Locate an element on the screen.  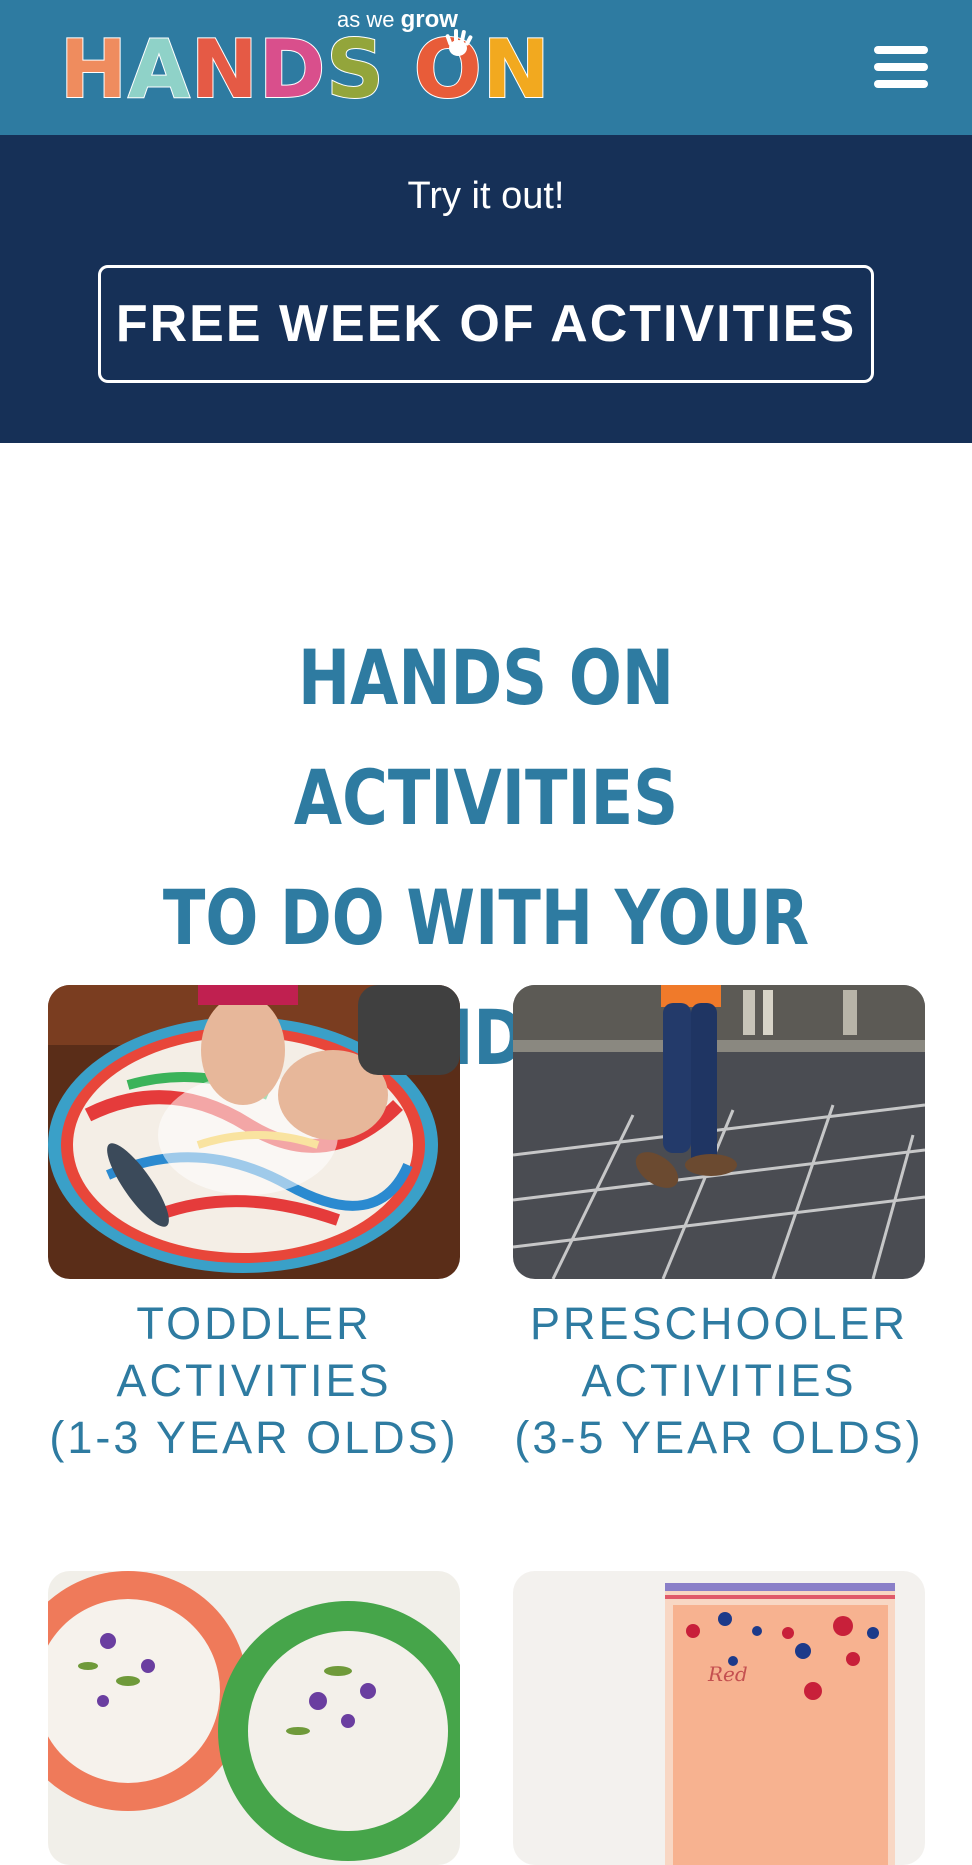
site-header: HANDS ON as we grow is located at coordinates (486, 67).